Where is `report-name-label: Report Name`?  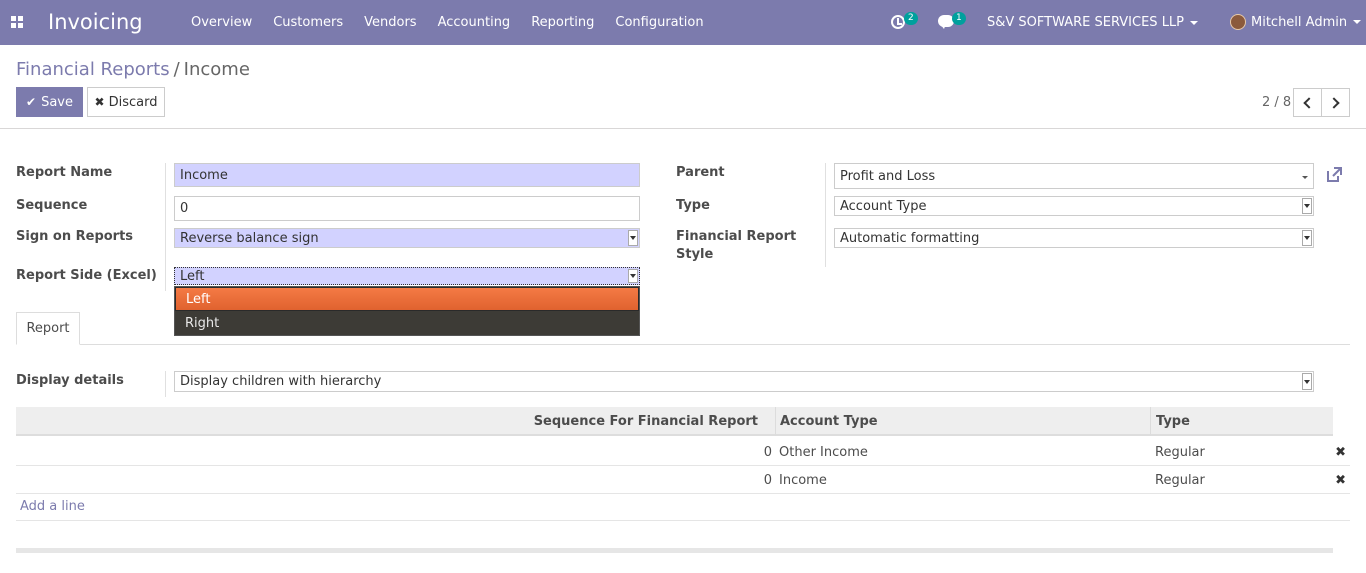
report-name-label: Report Name is located at coordinates (64, 172).